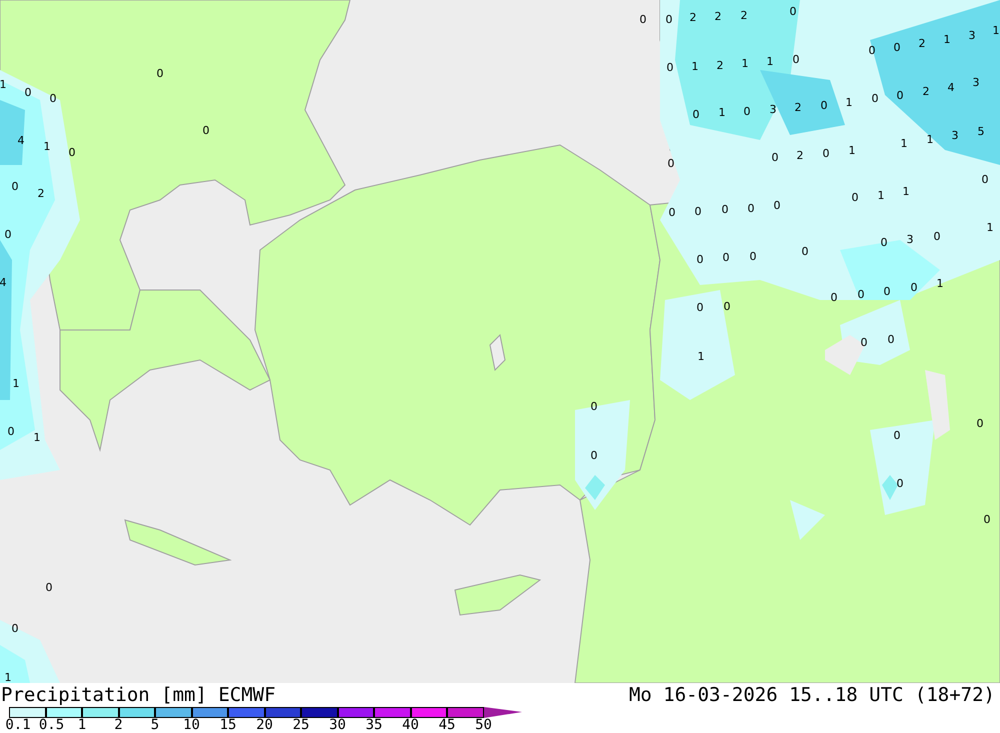 The width and height of the screenshot is (1000, 733). I want to click on scale-tick-label: 10, so click(191, 725).